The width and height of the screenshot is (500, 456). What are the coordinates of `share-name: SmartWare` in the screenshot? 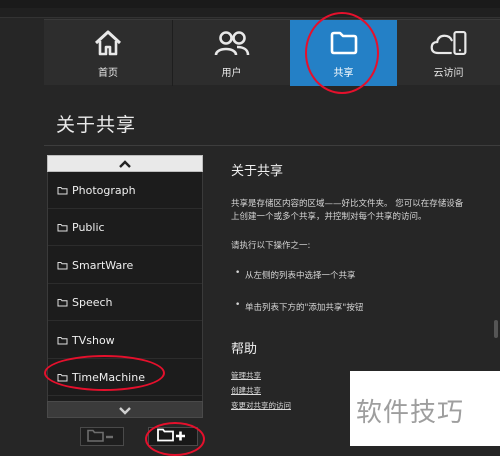 It's located at (103, 265).